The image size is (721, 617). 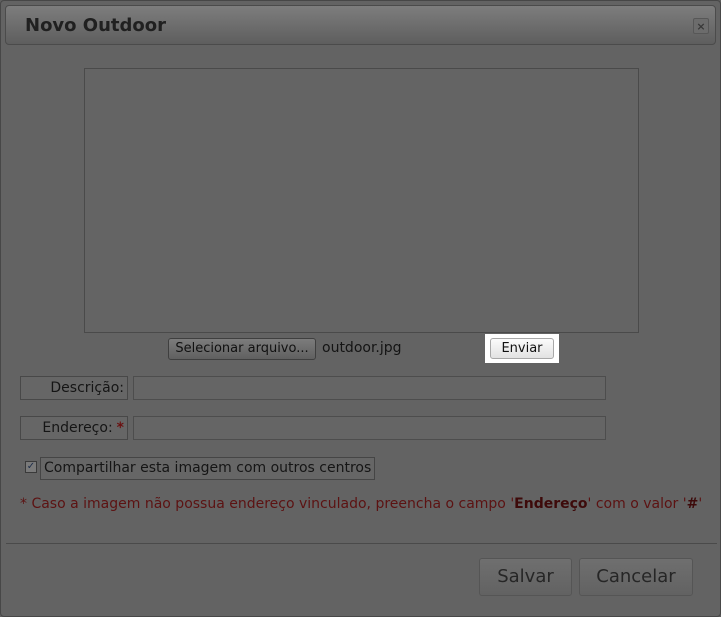 I want to click on footer-divider, so click(x=361, y=543).